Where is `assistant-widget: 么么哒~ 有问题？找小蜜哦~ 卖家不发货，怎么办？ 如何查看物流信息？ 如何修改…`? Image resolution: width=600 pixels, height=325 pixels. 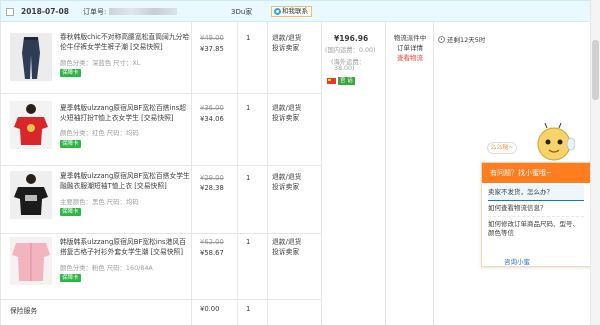 assistant-widget: 么么哒~ 有问题？找小蜜哦~ 卖家不发货，怎么办？ 如何查看物流信息？ 如何修改… is located at coordinates (536, 194).